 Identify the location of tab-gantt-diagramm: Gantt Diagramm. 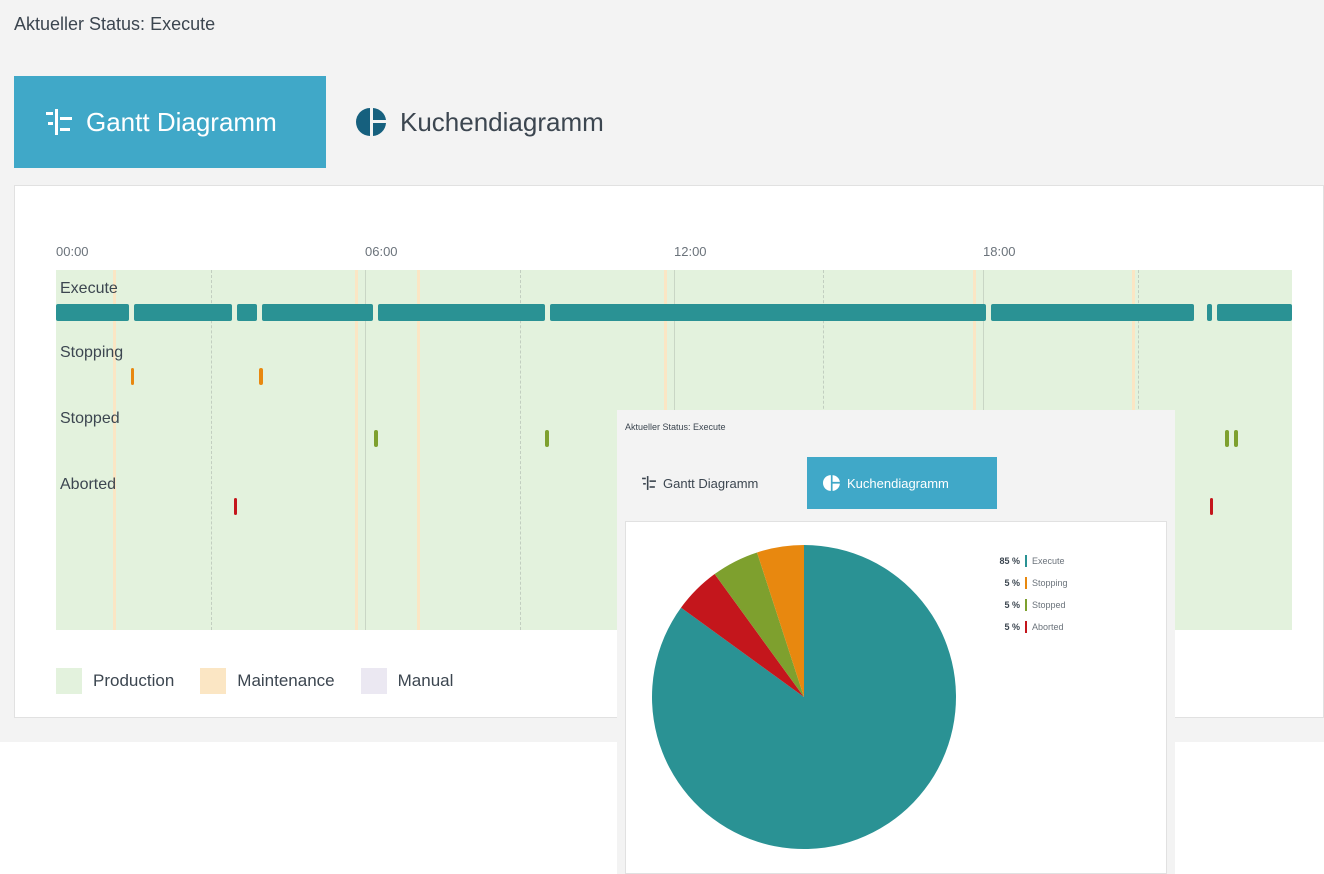
(170, 122).